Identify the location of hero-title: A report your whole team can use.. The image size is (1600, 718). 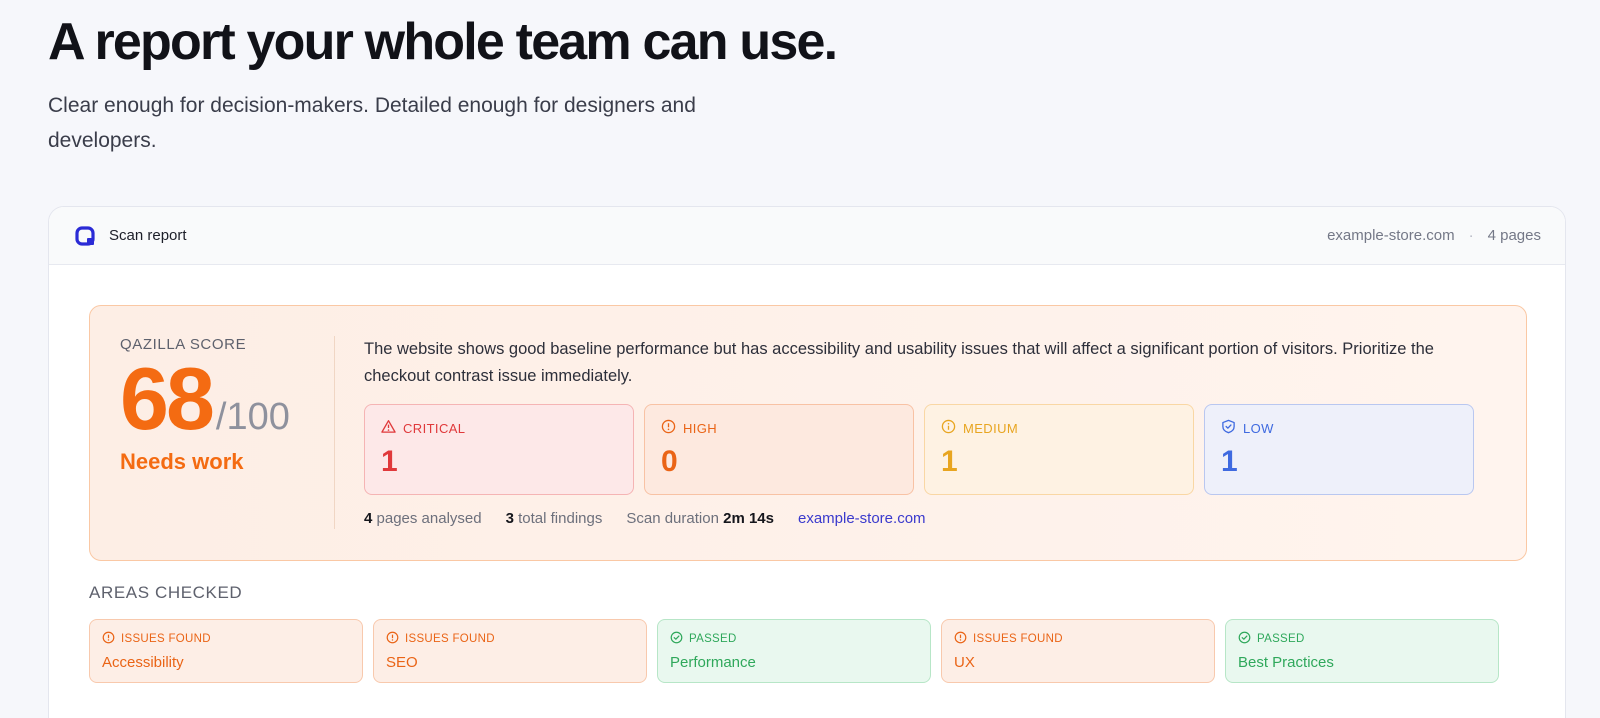
(443, 42).